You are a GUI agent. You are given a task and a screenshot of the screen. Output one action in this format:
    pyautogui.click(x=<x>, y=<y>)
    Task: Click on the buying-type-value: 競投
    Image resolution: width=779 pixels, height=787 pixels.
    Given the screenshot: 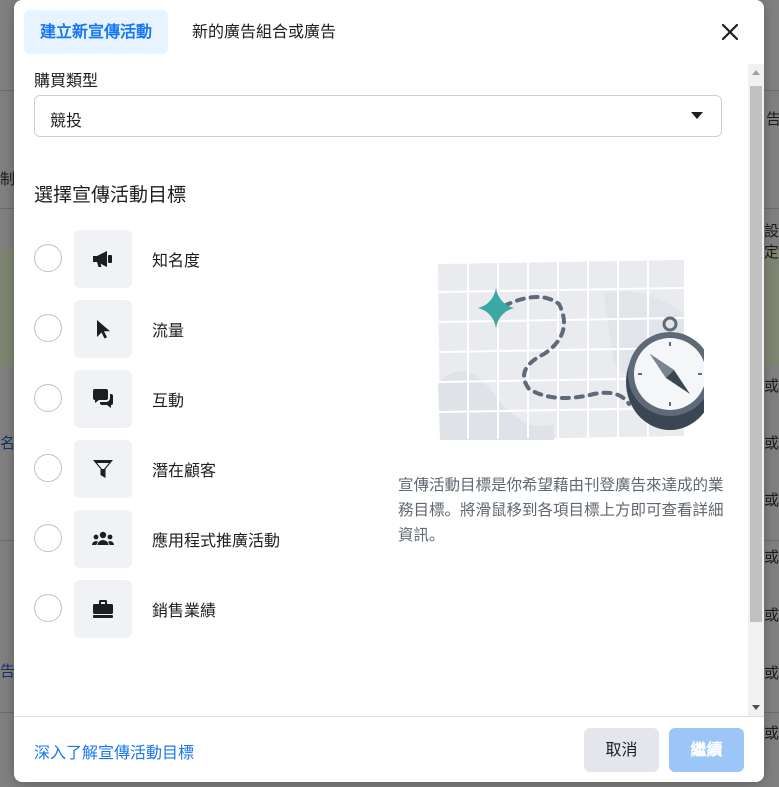 What is the action you would take?
    pyautogui.click(x=66, y=120)
    